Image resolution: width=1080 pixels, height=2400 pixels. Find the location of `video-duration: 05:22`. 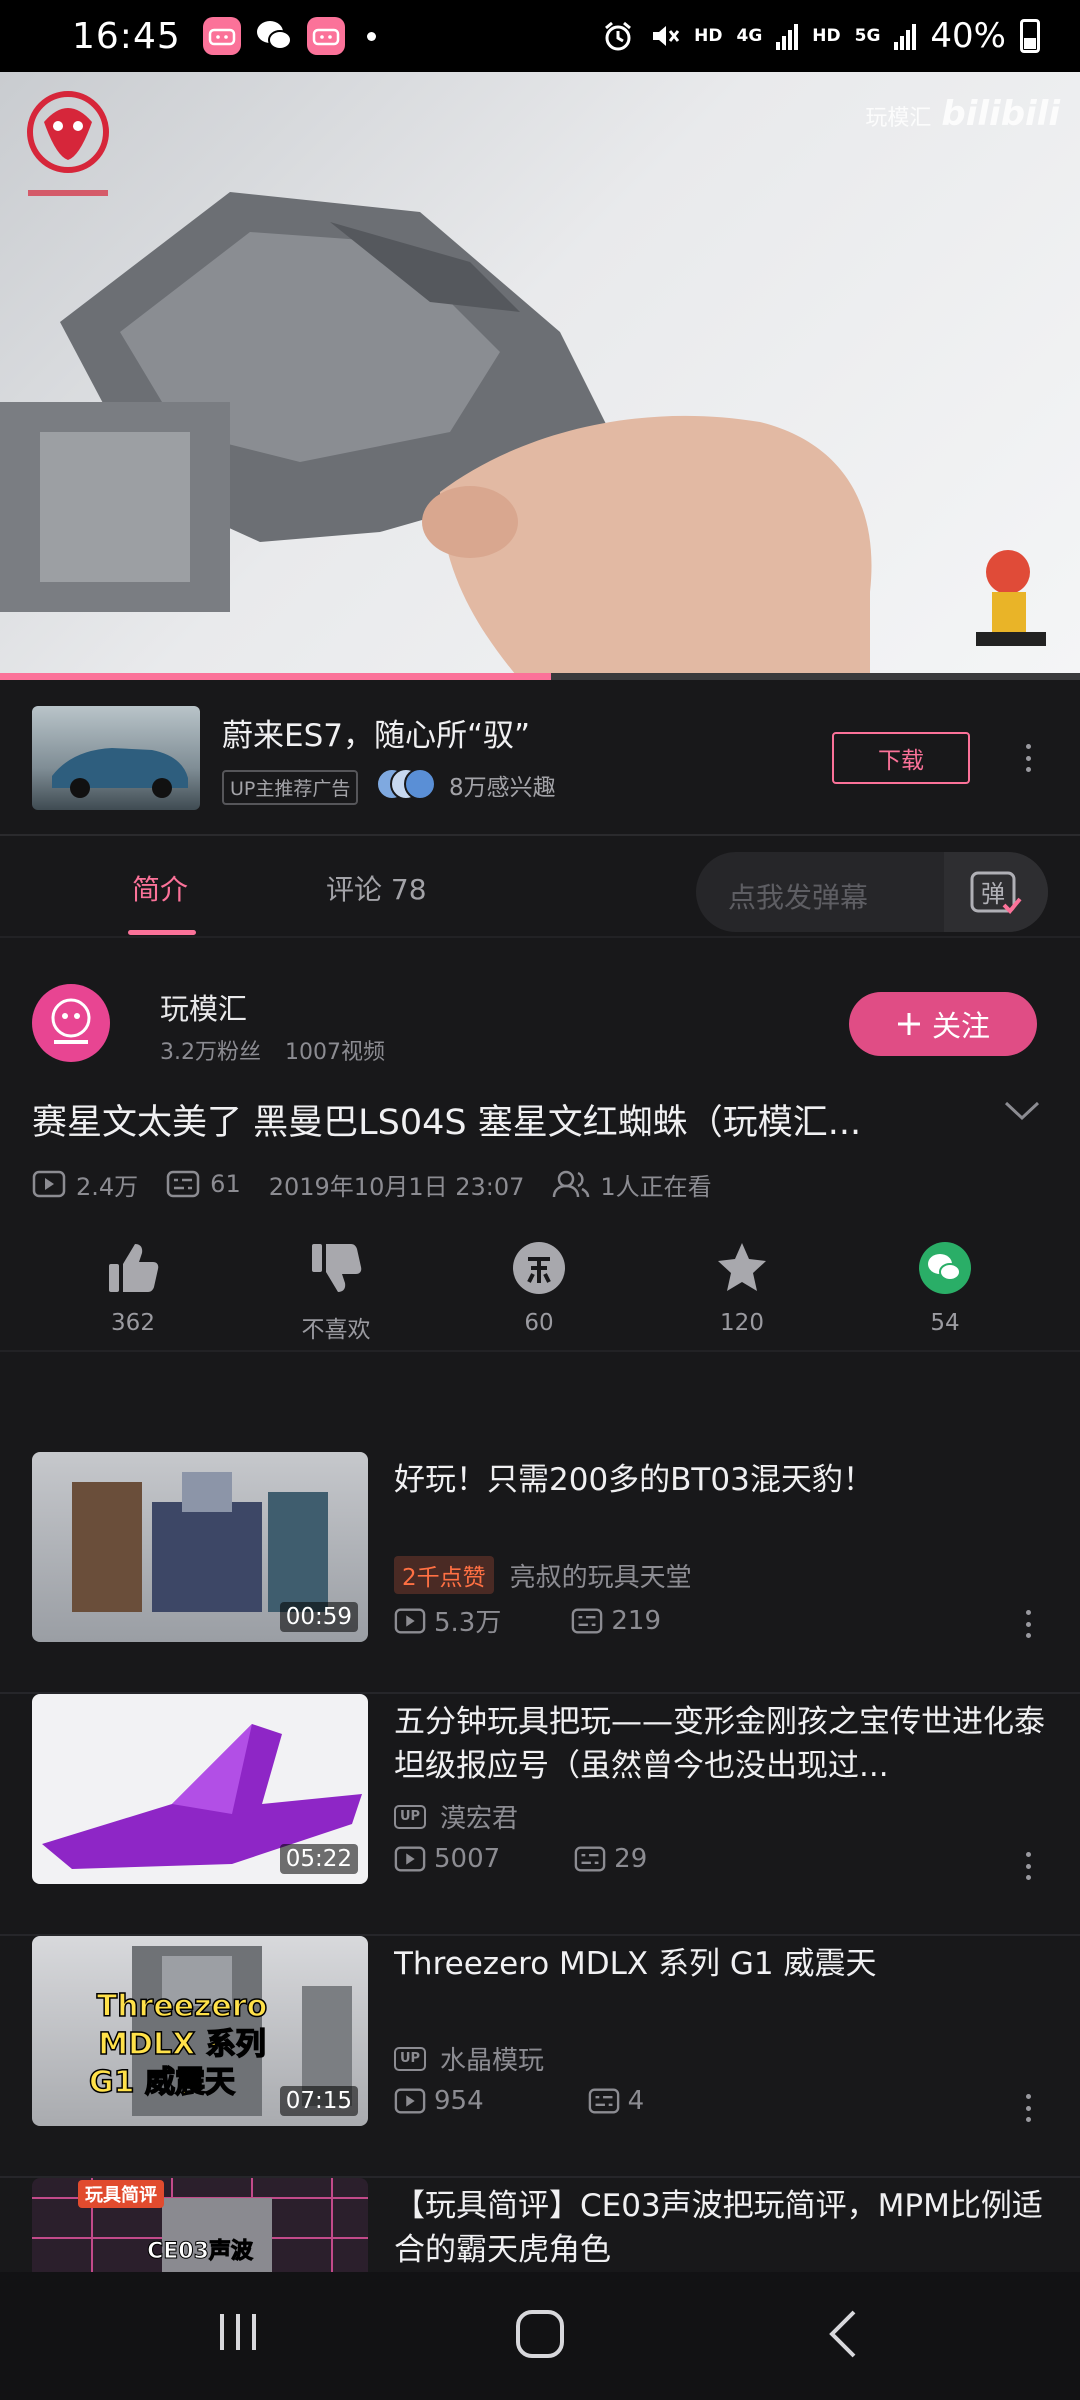

video-duration: 05:22 is located at coordinates (318, 1859).